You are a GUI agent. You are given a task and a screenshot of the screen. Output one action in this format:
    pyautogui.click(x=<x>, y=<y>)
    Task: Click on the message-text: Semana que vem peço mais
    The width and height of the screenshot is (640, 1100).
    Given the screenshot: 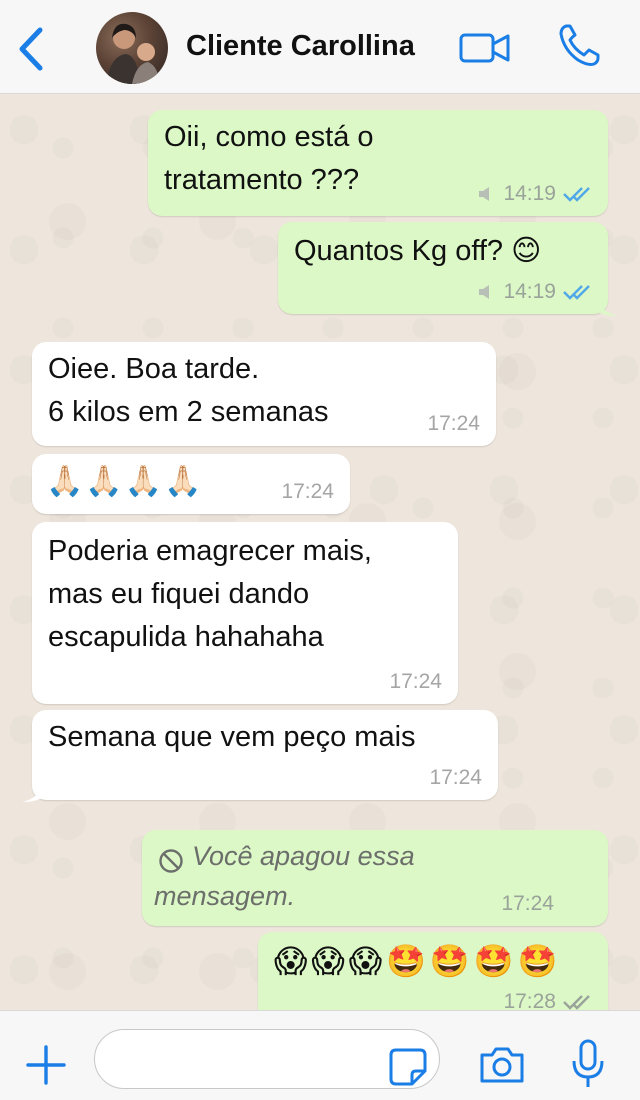 What is the action you would take?
    pyautogui.click(x=232, y=737)
    